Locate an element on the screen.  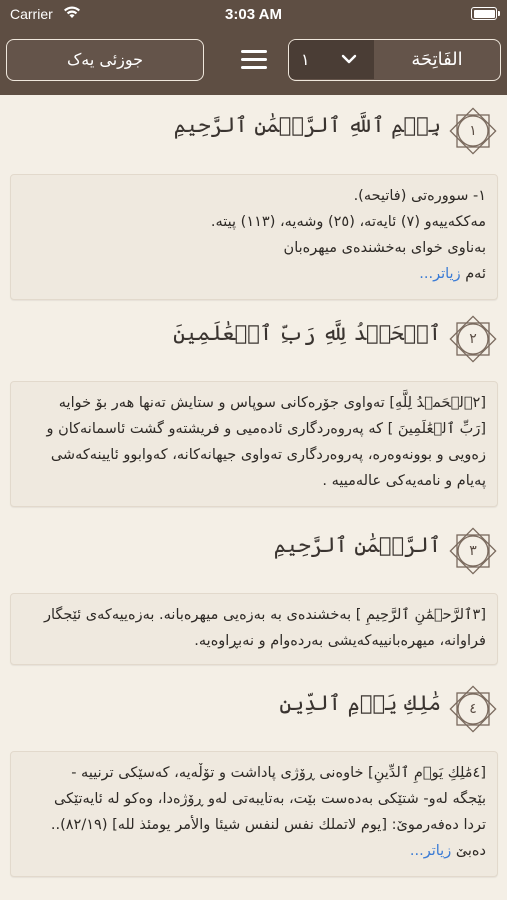
ayah-row: ٱلرَّحۡمَٰنِ ٱلرَّحِيمِ ٣ is located at coordinates (253, 554).